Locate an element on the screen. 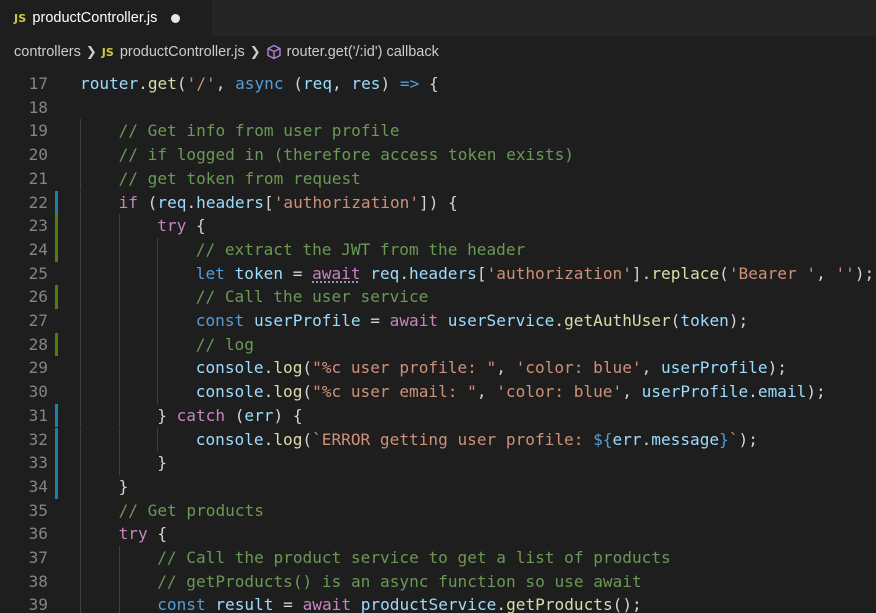 Image resolution: width=876 pixels, height=613 pixels. code-token: // Get products is located at coordinates (191, 510).